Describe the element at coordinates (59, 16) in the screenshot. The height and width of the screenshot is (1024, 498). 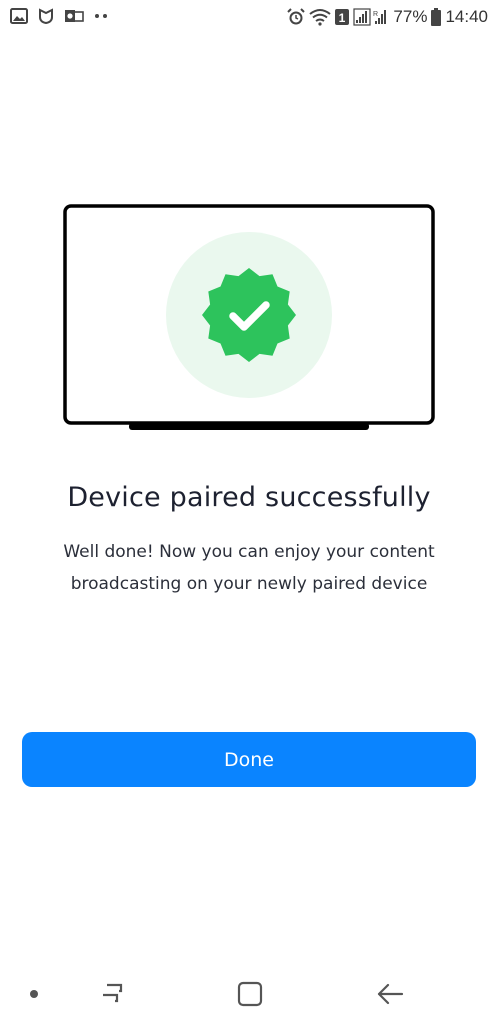
I see `status-left-icons` at that location.